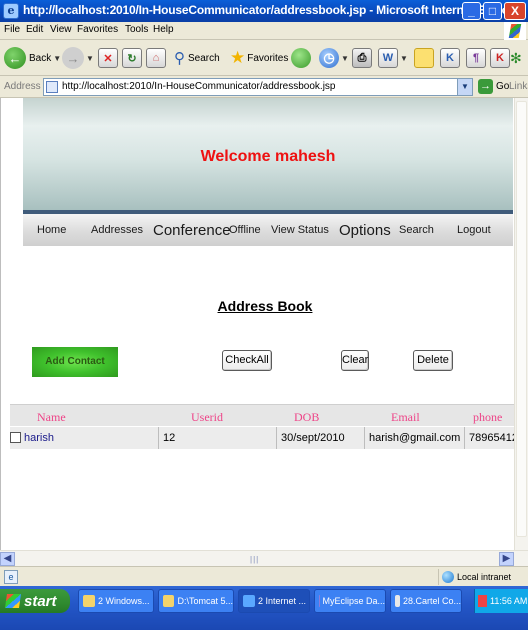  I want to click on refresh-button: ↻, so click(132, 58).